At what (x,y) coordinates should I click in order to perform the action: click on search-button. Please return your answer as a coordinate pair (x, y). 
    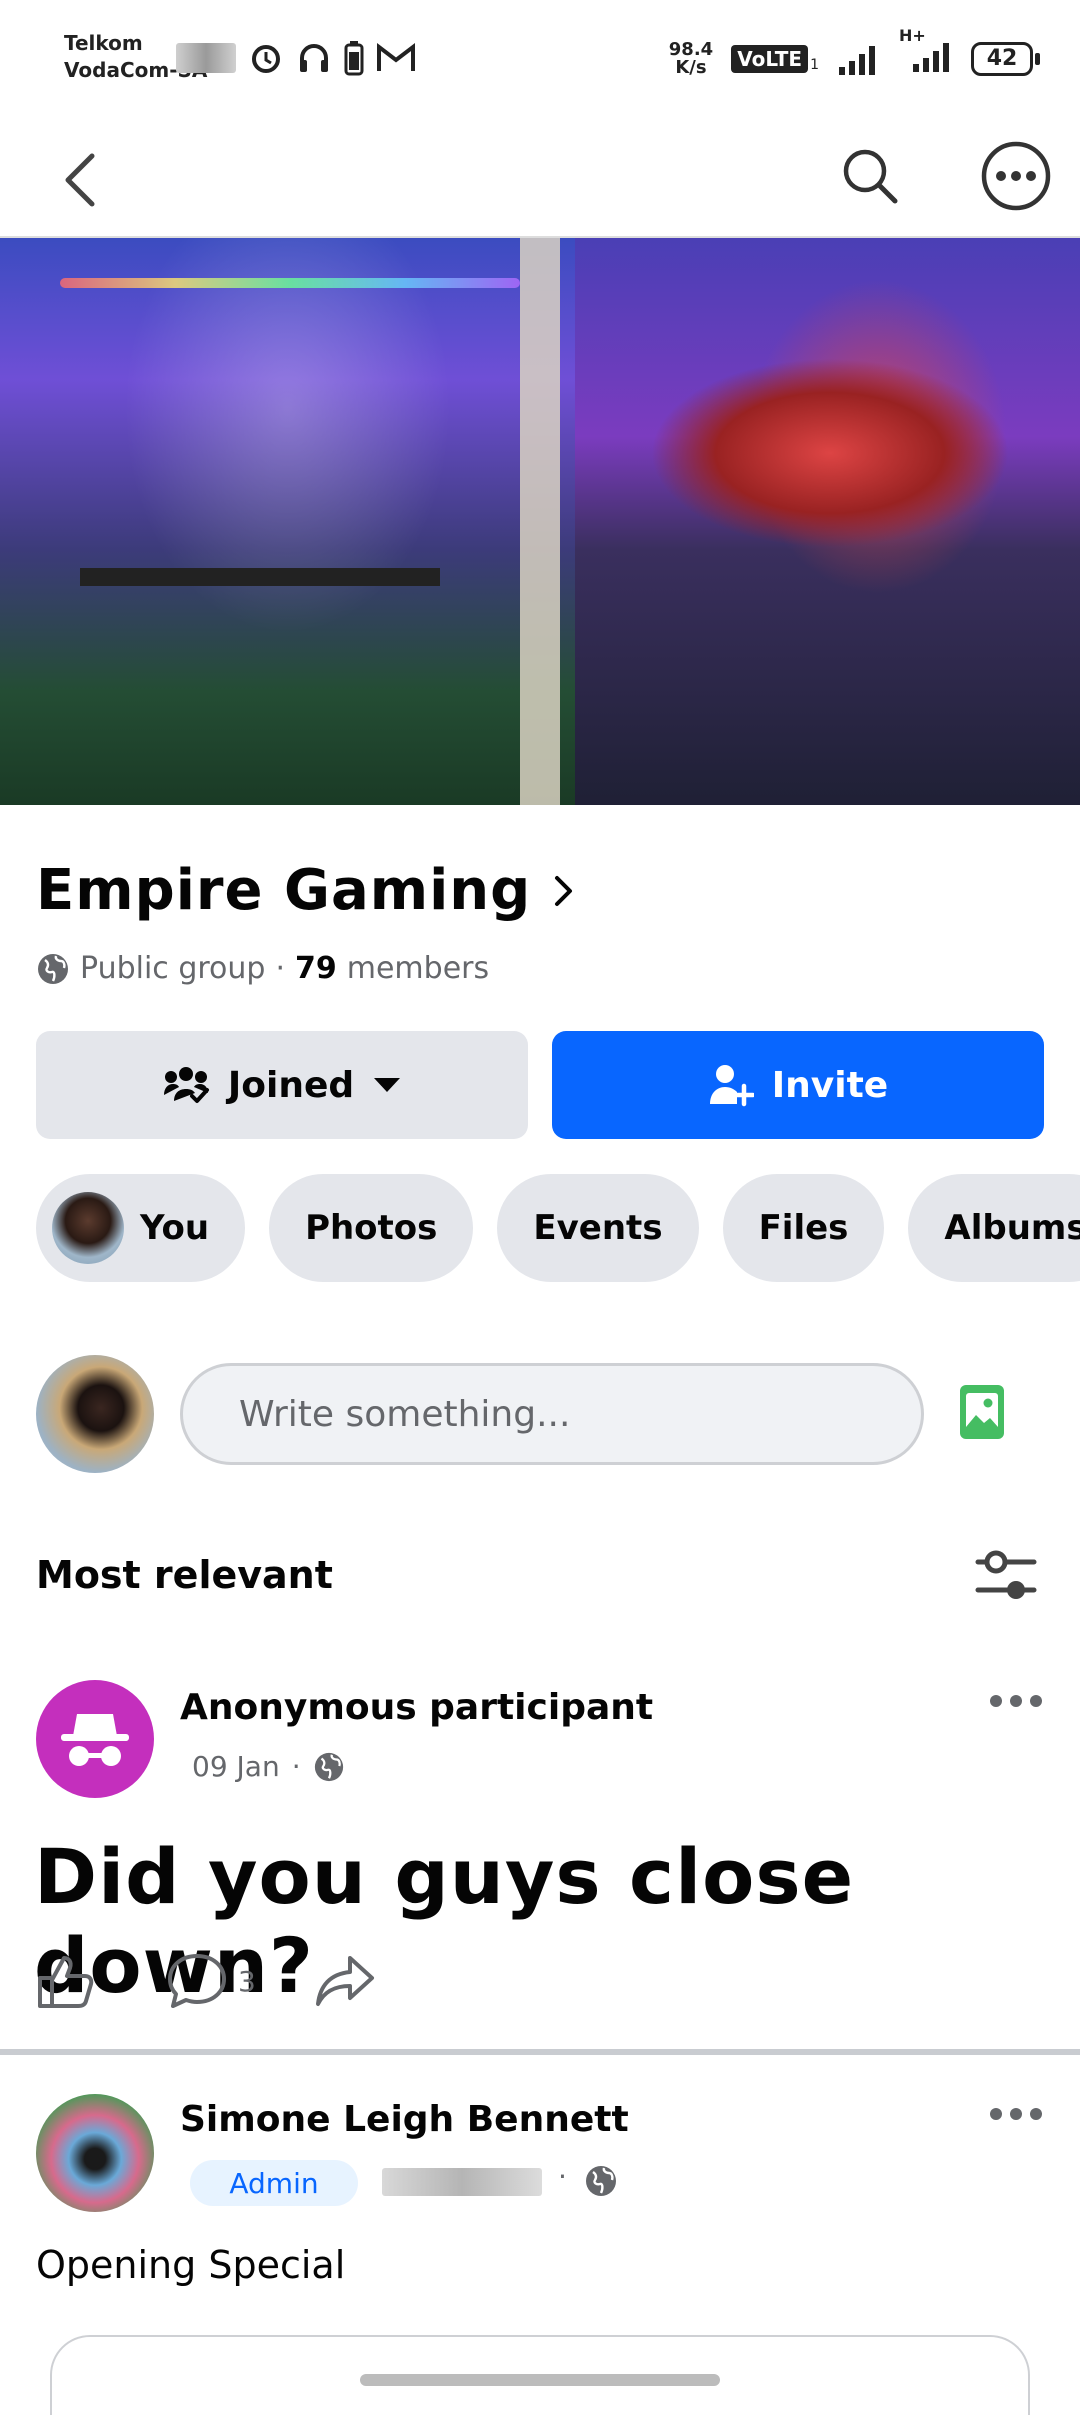
    Looking at the image, I should click on (870, 176).